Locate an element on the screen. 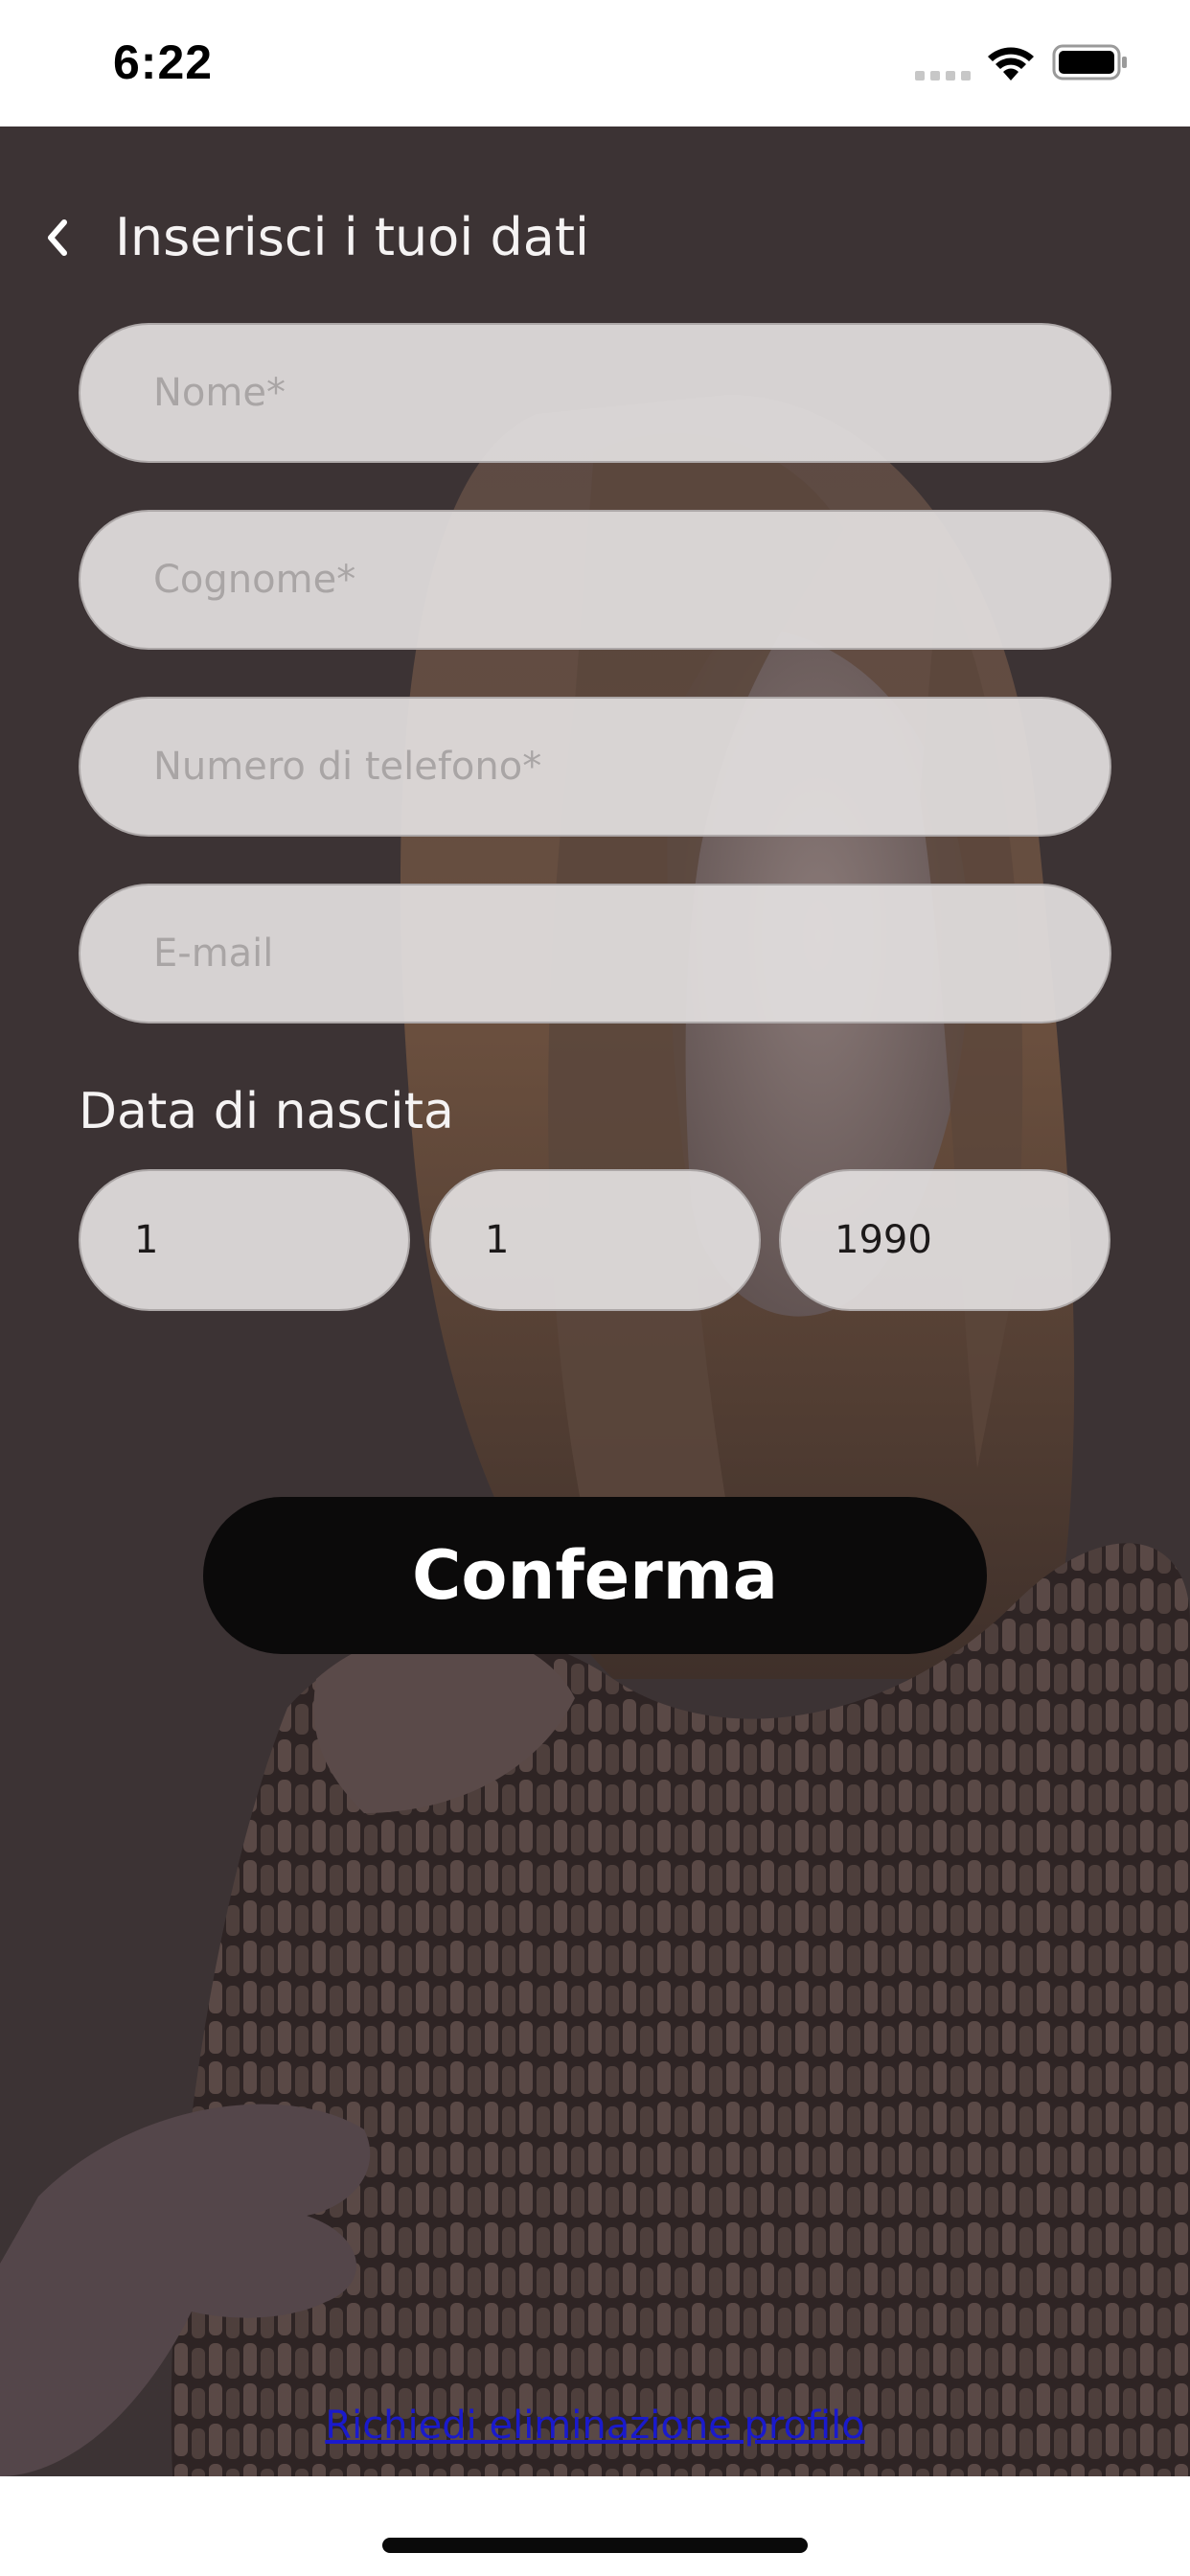  home-indicator is located at coordinates (595, 2545).